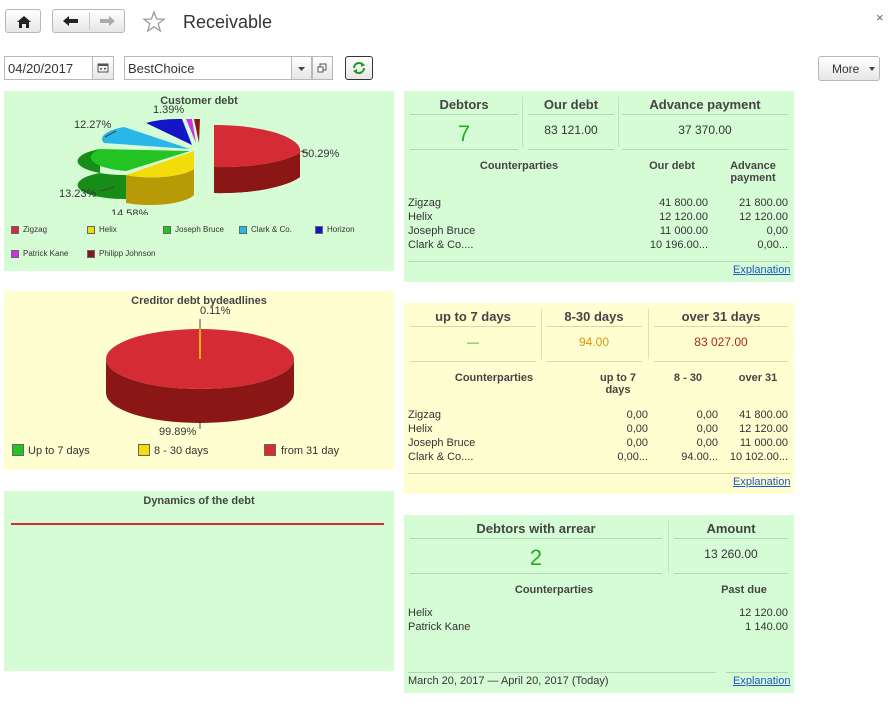  I want to click on pie-label: 99.89%, so click(178, 430).